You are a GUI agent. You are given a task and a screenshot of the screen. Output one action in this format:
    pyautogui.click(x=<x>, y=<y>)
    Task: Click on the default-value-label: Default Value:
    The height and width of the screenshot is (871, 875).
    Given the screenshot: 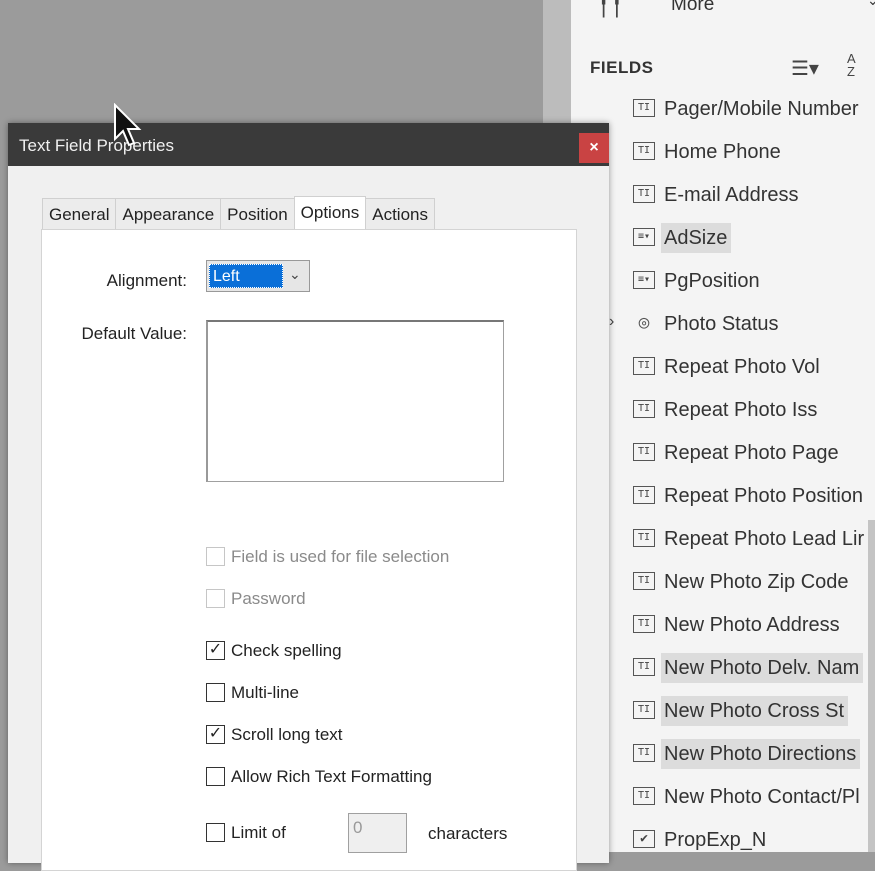 What is the action you would take?
    pyautogui.click(x=134, y=333)
    